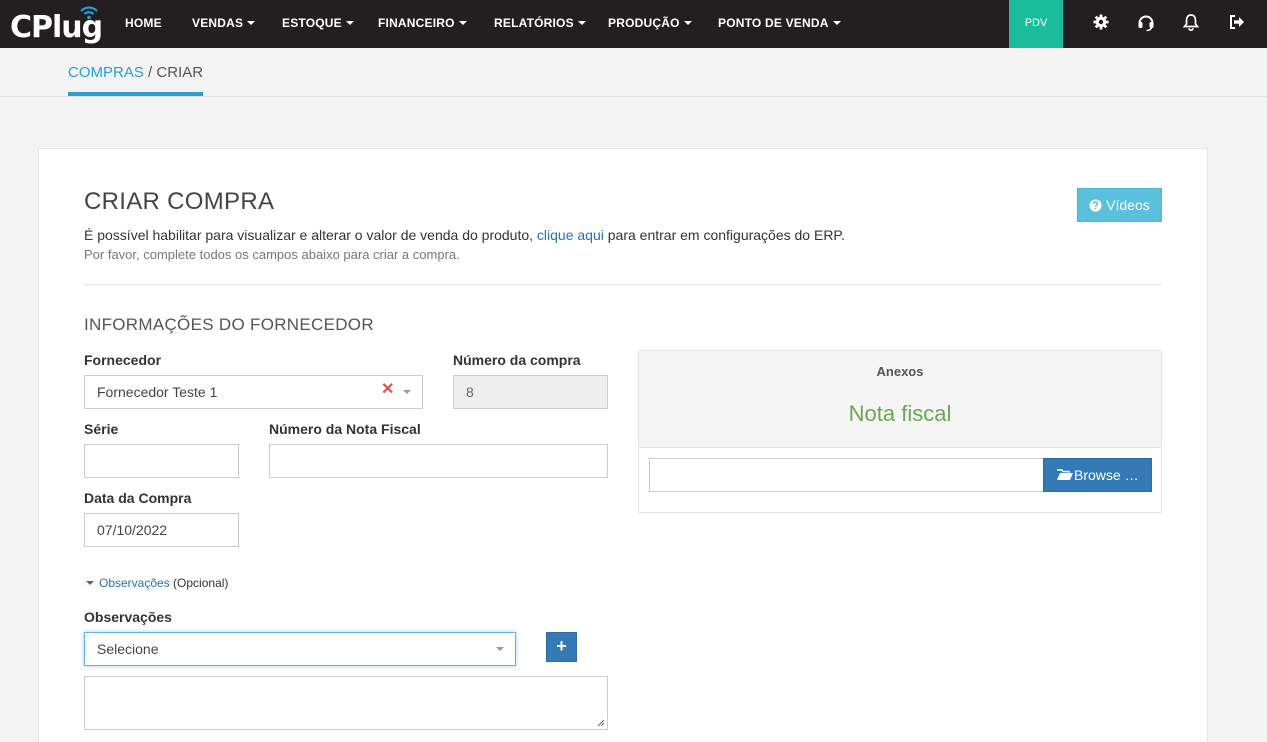  Describe the element at coordinates (346, 703) in the screenshot. I see `observacoes-textarea` at that location.